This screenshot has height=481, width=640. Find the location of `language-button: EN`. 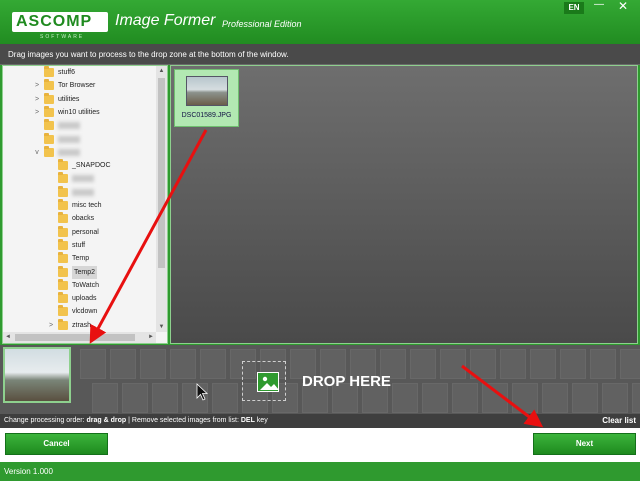

language-button: EN is located at coordinates (574, 8).